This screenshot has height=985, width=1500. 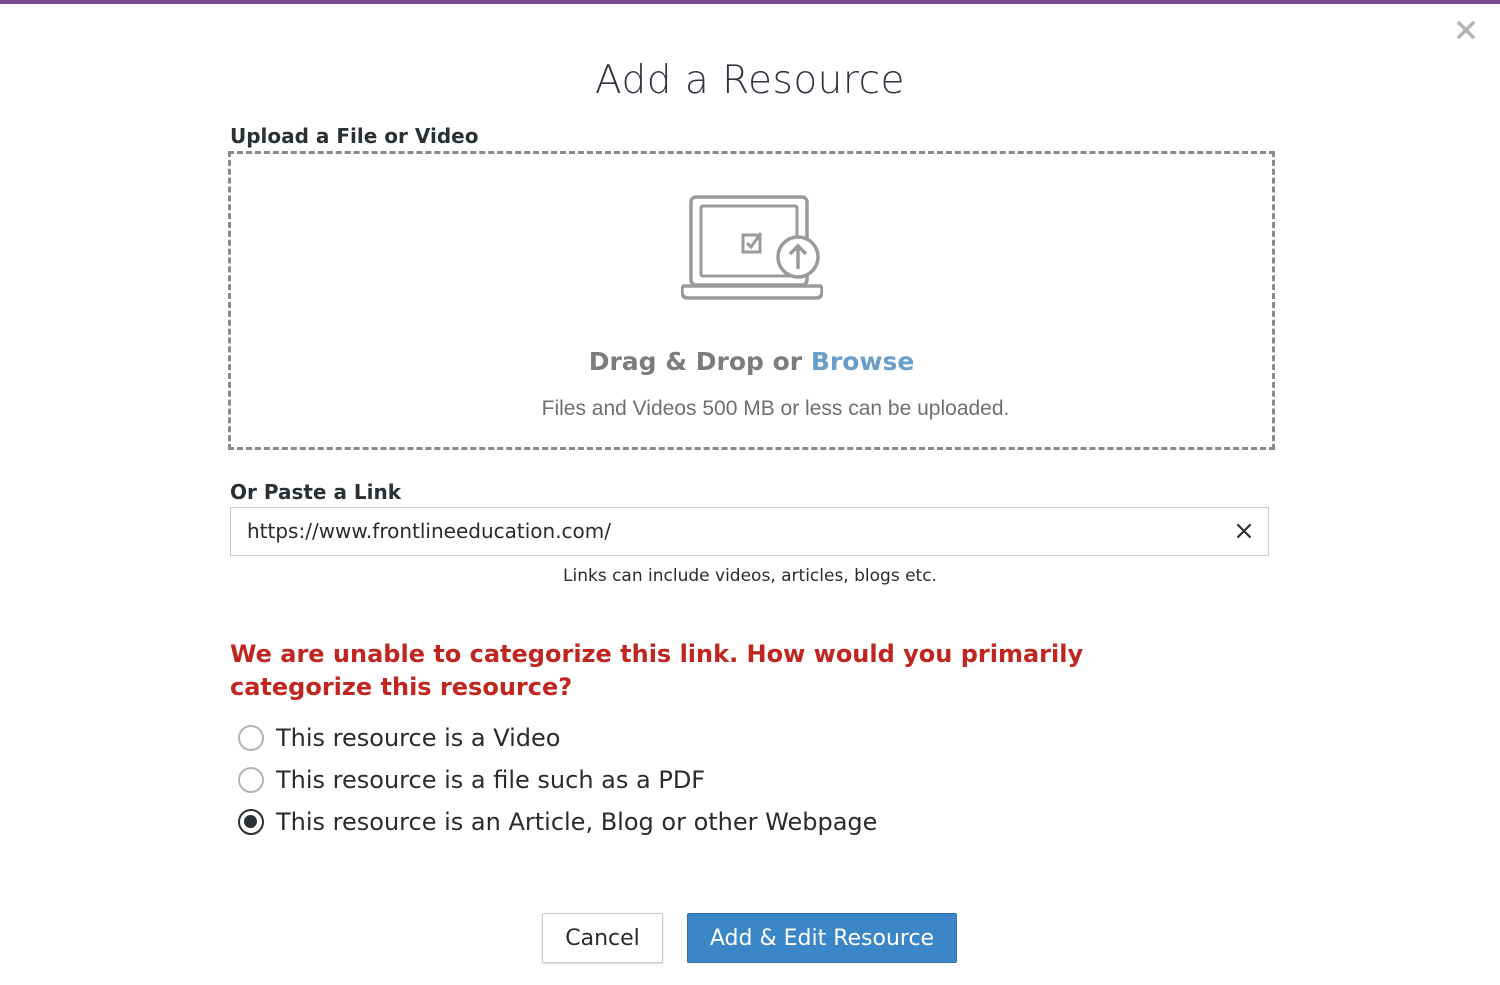 What do you see at coordinates (1244, 531) in the screenshot?
I see `clear-icon` at bounding box center [1244, 531].